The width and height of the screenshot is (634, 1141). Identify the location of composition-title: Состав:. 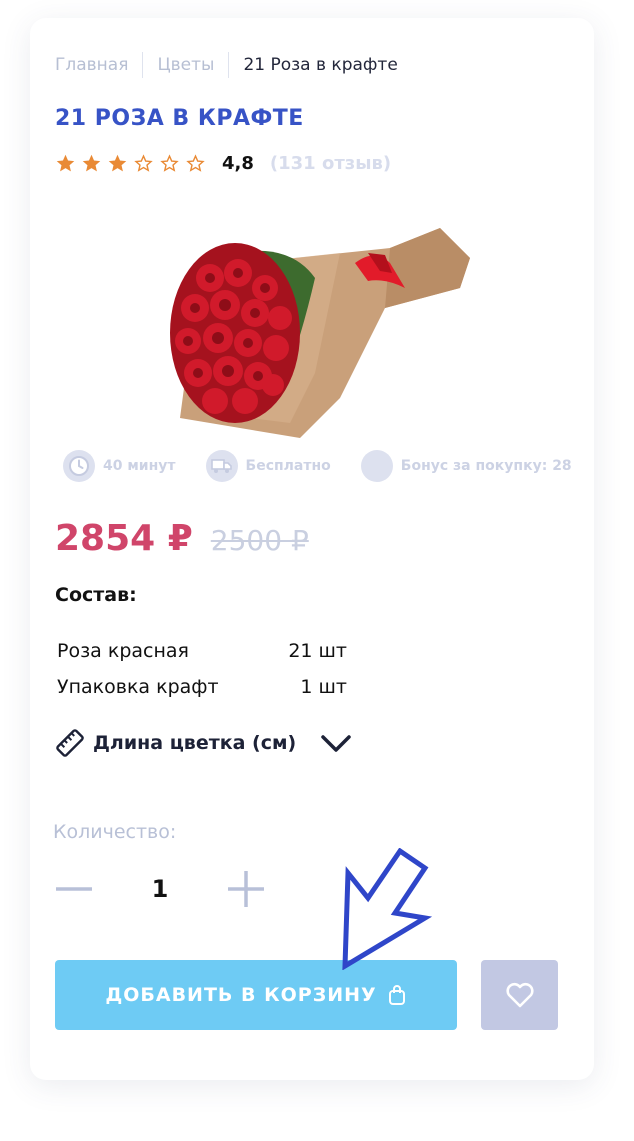
(96, 595).